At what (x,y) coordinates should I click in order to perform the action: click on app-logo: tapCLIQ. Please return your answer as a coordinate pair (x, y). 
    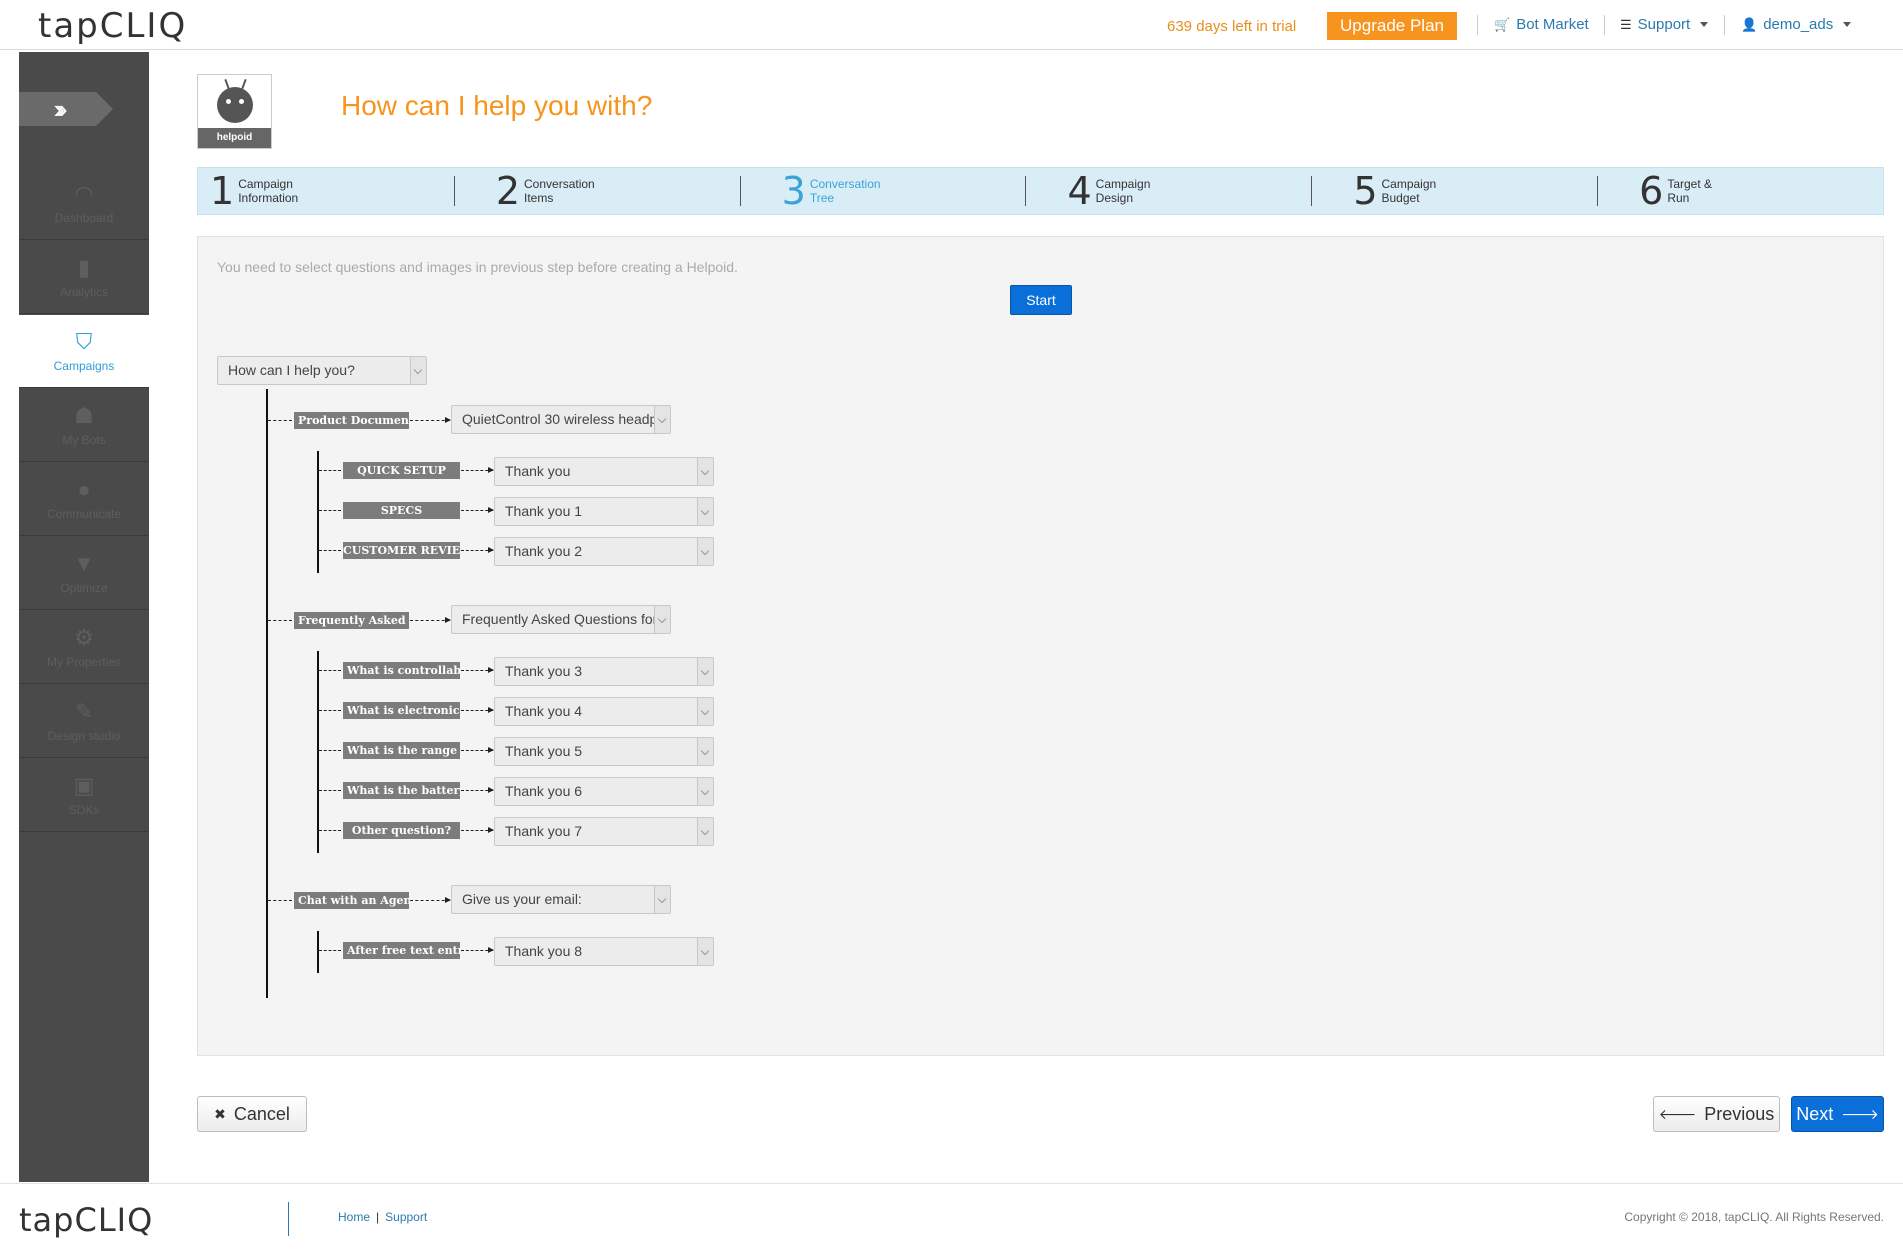
    Looking at the image, I should click on (112, 26).